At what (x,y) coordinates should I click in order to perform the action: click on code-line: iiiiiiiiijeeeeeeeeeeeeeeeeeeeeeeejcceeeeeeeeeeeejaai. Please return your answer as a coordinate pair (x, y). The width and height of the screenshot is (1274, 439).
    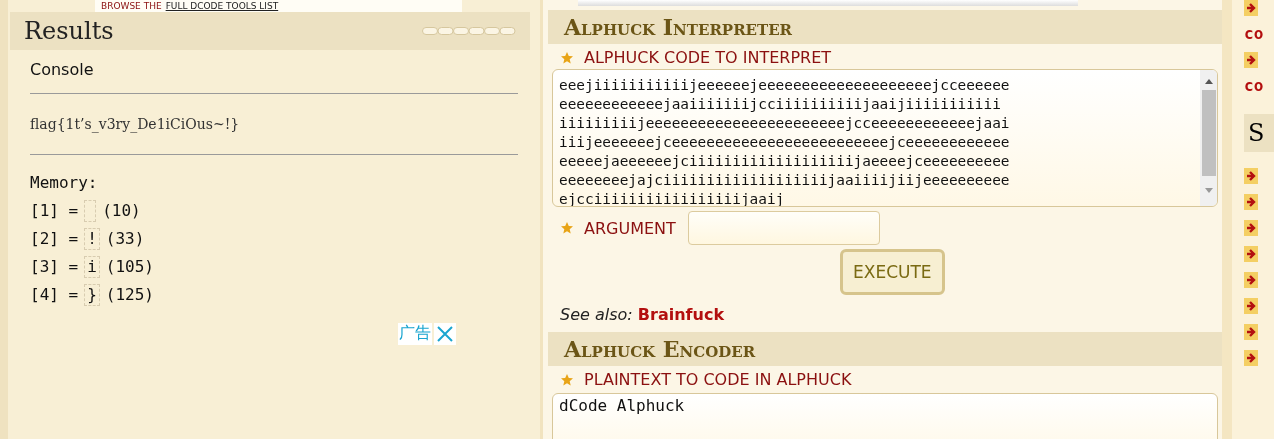
    Looking at the image, I should click on (785, 123).